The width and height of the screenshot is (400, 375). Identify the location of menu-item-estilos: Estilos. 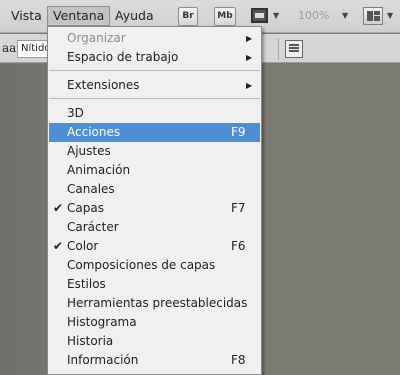
(154, 284).